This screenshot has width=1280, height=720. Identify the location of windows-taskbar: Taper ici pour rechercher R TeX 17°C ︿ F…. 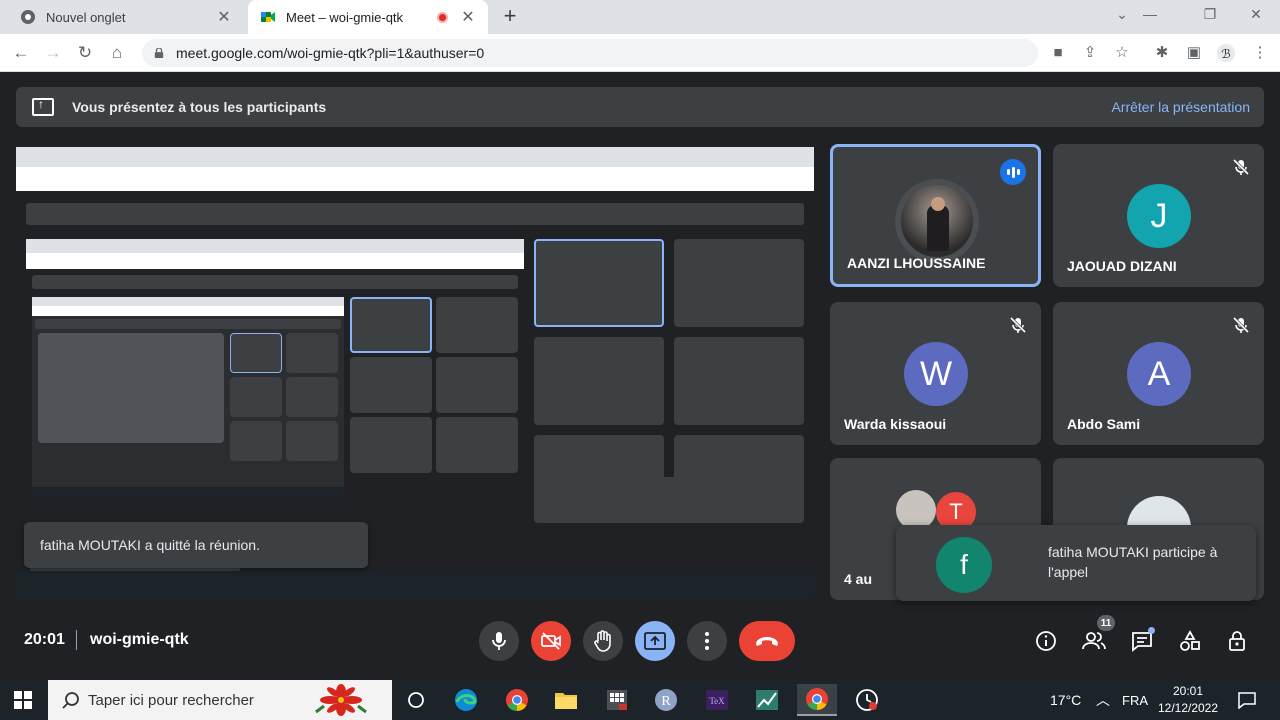
(640, 700).